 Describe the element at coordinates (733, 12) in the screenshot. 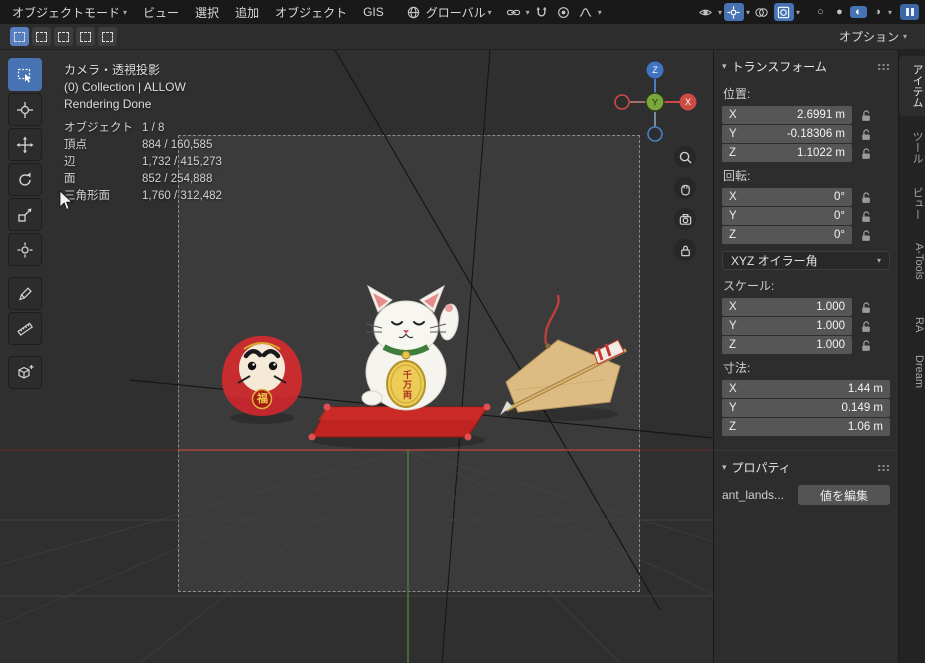

I see `gizmos-toggle-icon` at that location.